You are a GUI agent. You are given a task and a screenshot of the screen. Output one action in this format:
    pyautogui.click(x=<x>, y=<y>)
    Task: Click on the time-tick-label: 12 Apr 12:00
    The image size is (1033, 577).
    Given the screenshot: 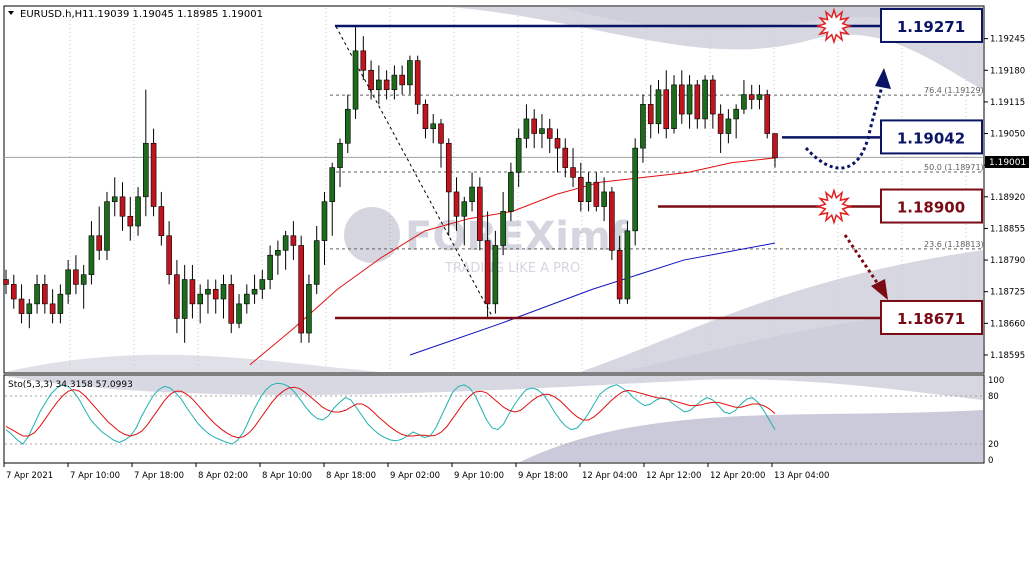 What is the action you would take?
    pyautogui.click(x=673, y=476)
    